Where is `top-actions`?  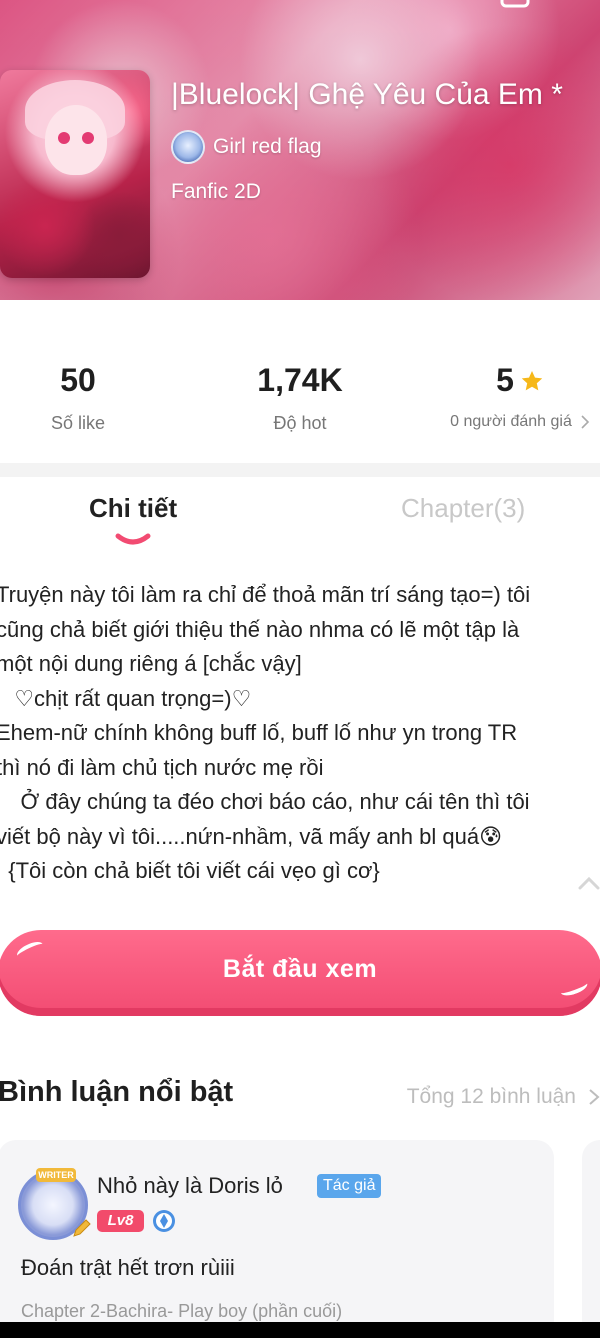 top-actions is located at coordinates (550, 6).